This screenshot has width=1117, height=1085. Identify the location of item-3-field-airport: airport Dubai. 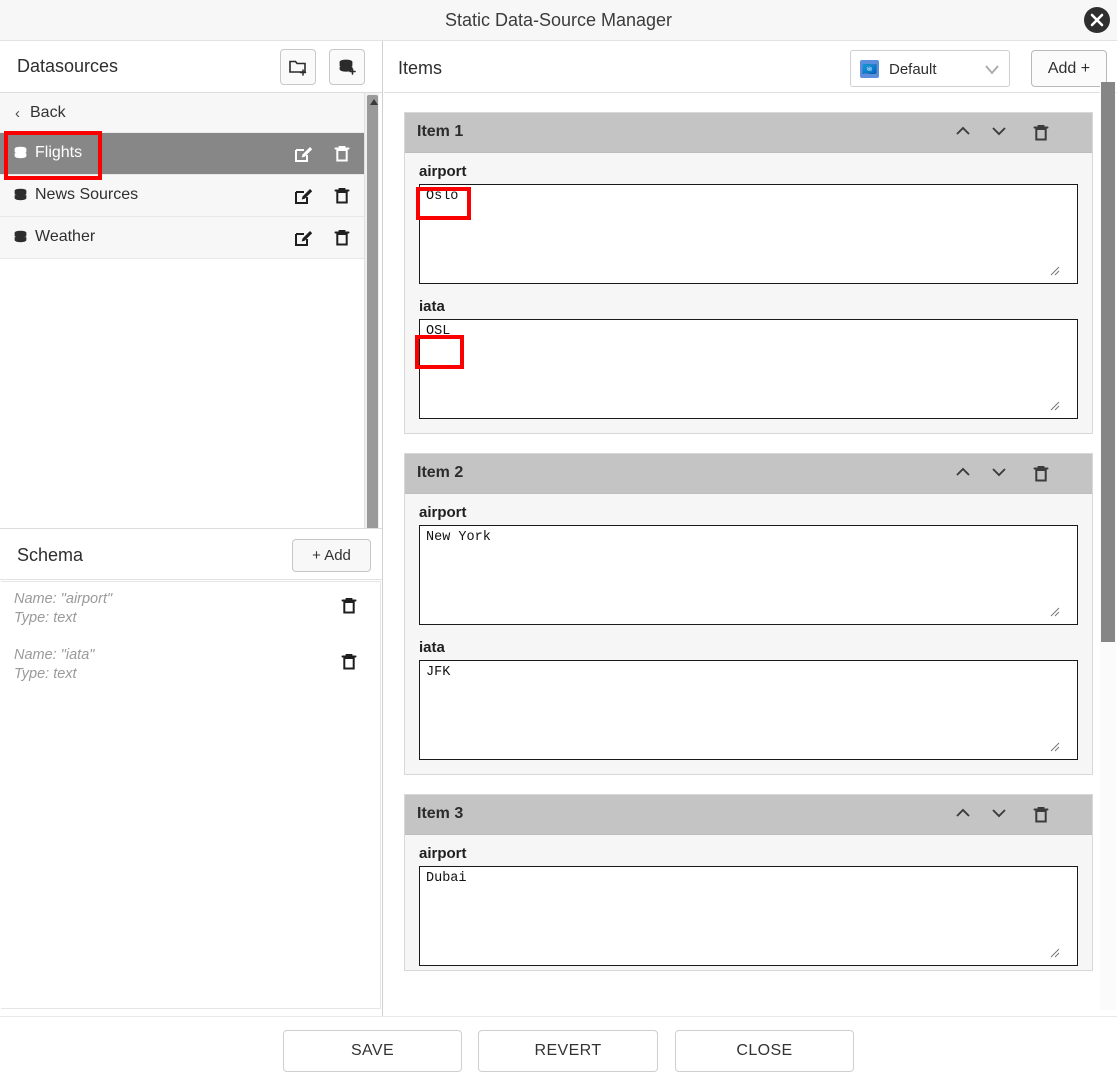
(748, 902).